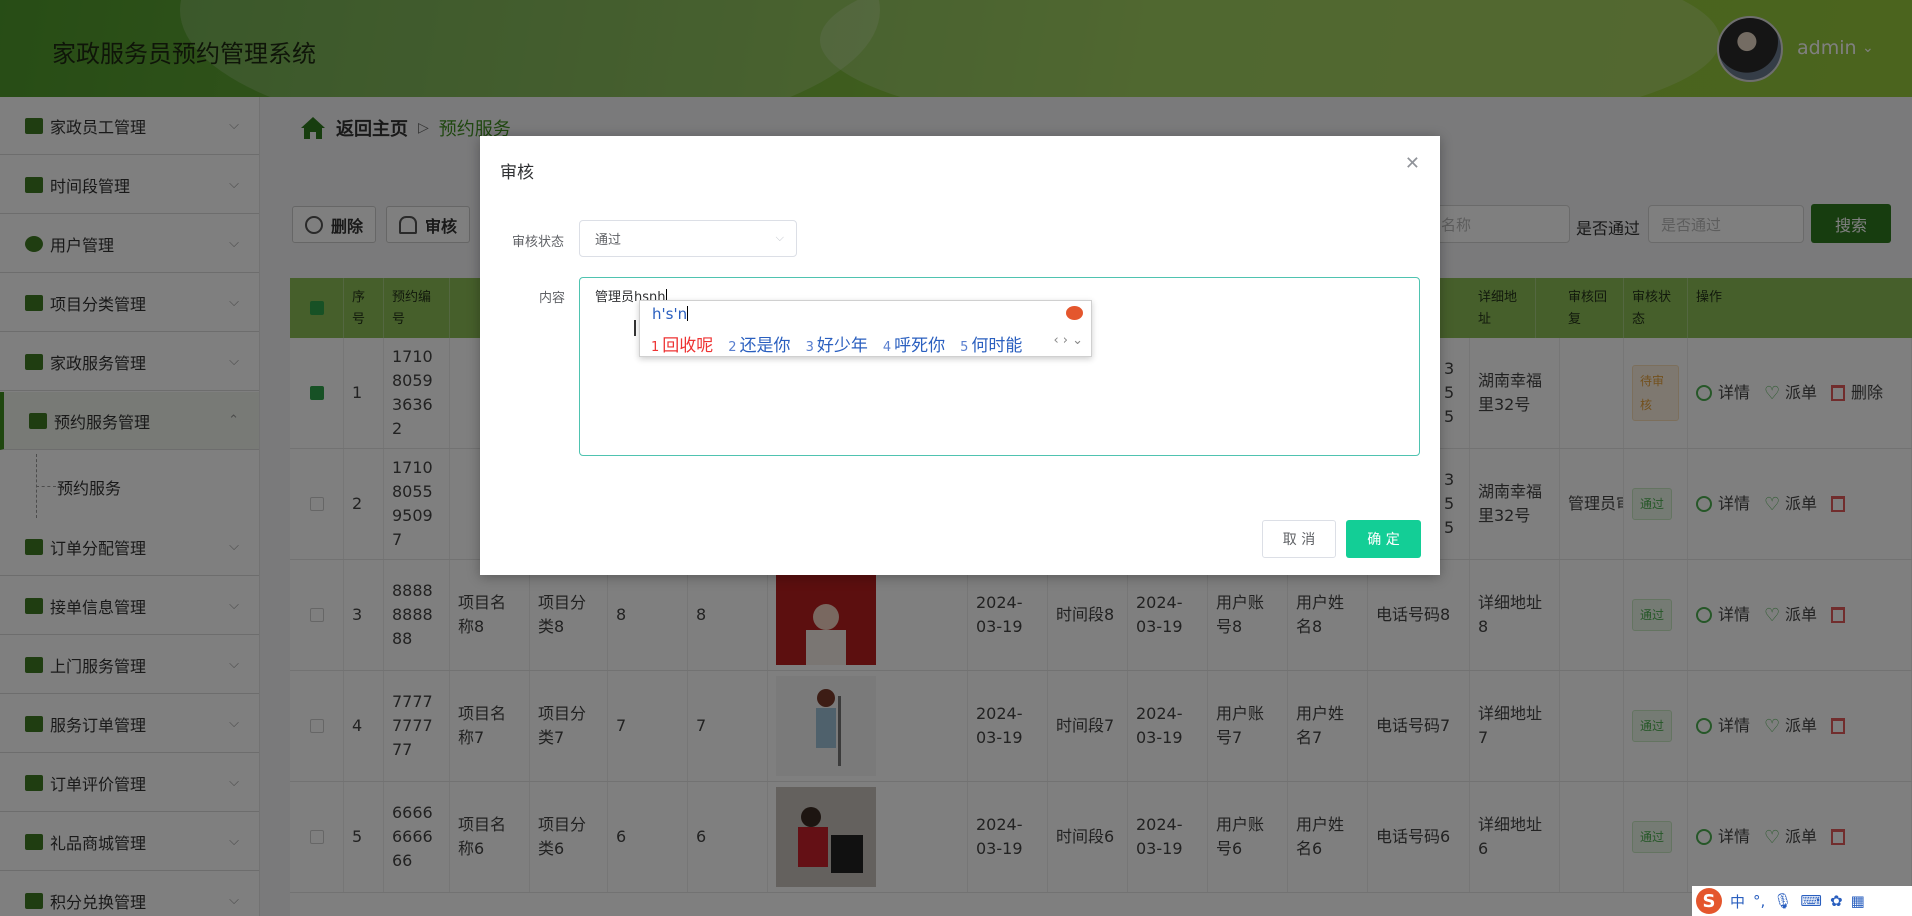 The image size is (1912, 916). Describe the element at coordinates (517, 173) in the screenshot. I see `dialog-title: 审核` at that location.